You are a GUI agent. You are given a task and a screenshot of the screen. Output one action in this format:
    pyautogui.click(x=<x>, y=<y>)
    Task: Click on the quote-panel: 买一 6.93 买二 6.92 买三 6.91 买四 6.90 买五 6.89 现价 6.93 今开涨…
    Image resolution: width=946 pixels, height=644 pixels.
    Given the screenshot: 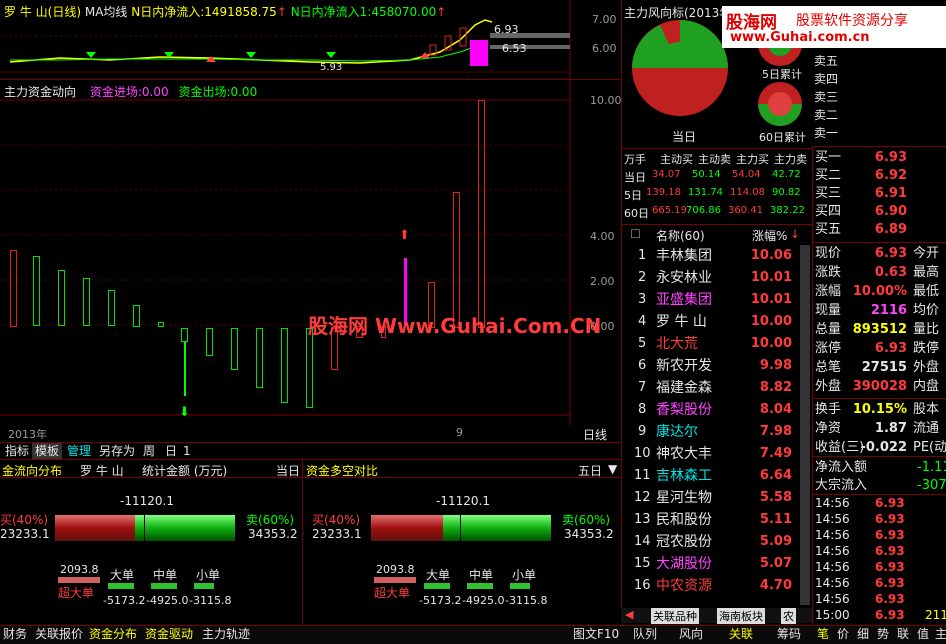 What is the action you would take?
    pyautogui.click(x=879, y=385)
    